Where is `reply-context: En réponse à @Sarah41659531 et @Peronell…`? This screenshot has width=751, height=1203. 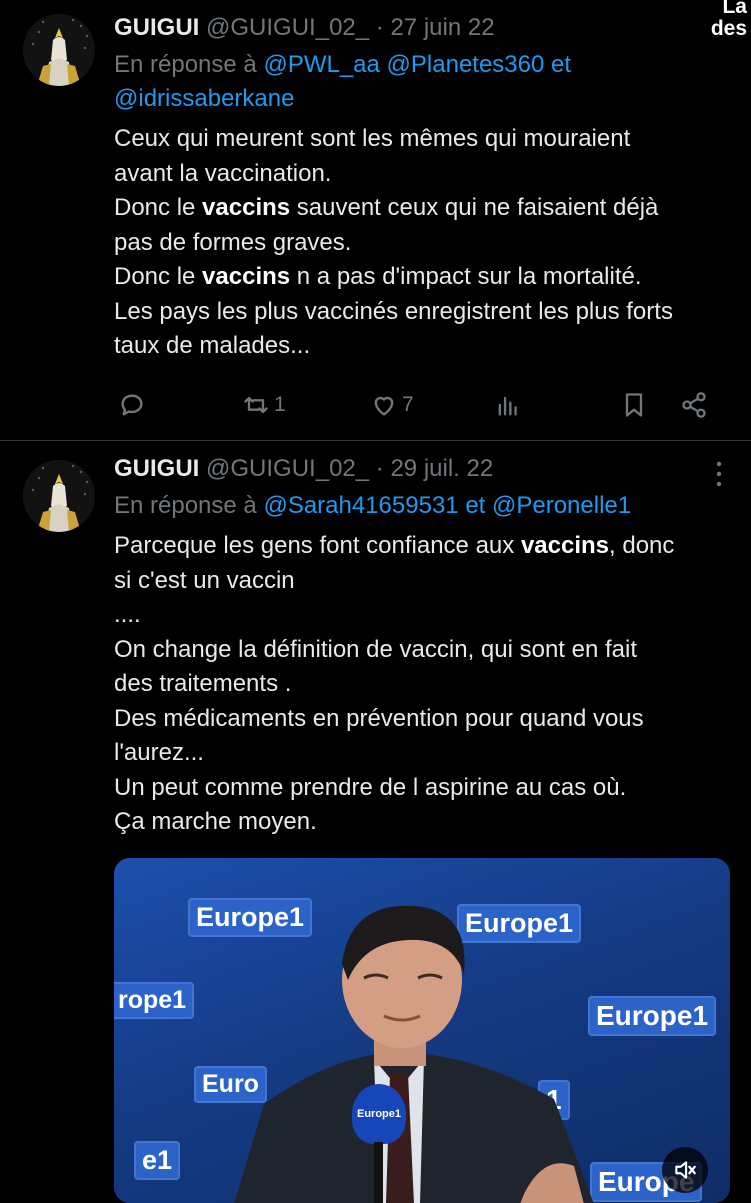
reply-context: En réponse à @Sarah41659531 et @Peronell… is located at coordinates (373, 505).